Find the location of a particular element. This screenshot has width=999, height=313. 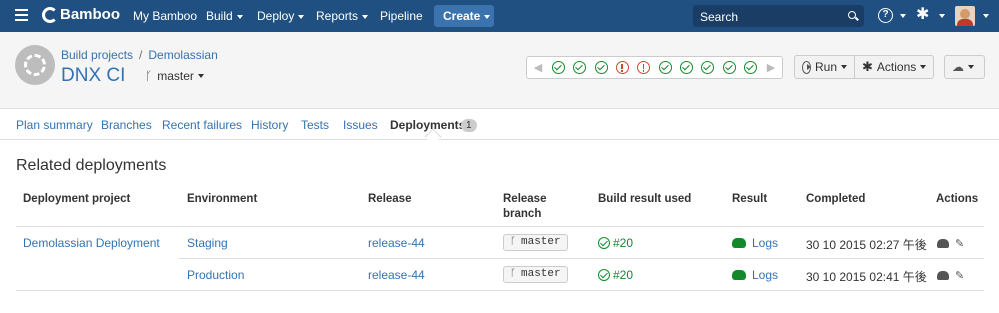

avatar is located at coordinates (965, 16).